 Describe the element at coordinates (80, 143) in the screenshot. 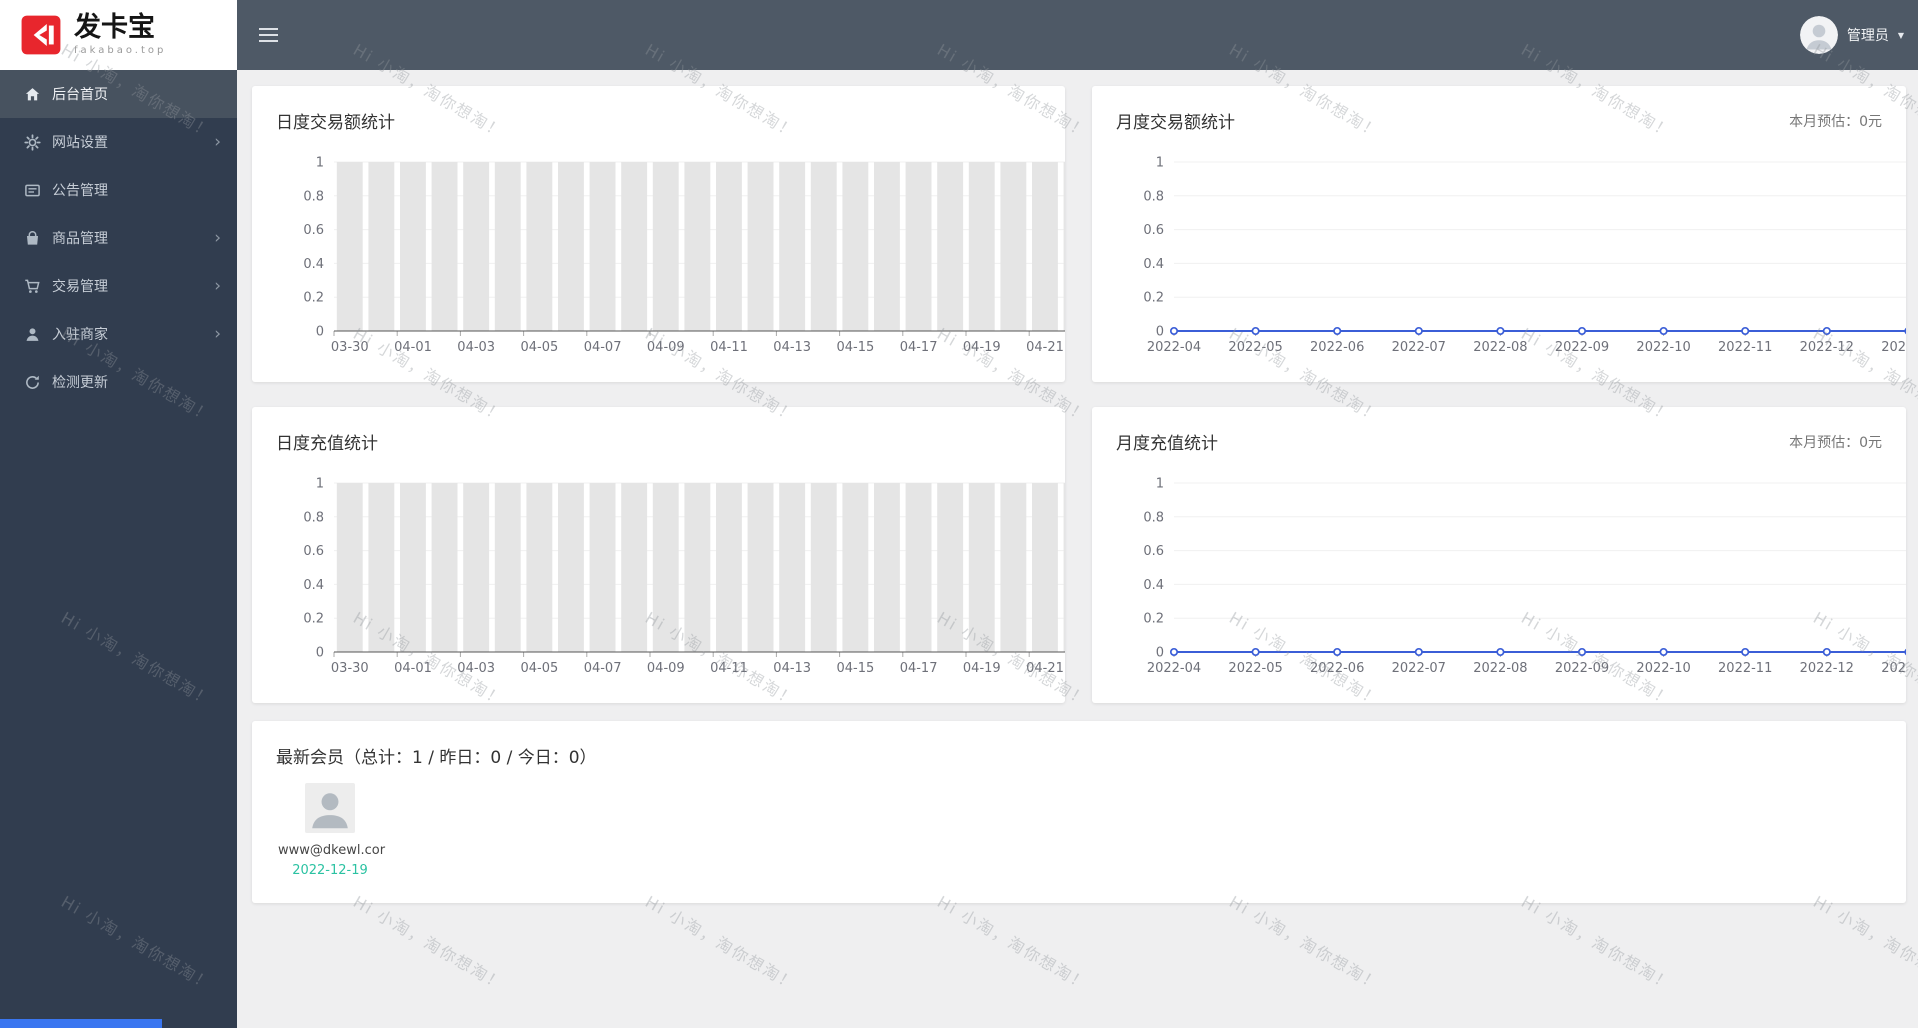

I see `sidebar-item-label: 网站设置` at that location.